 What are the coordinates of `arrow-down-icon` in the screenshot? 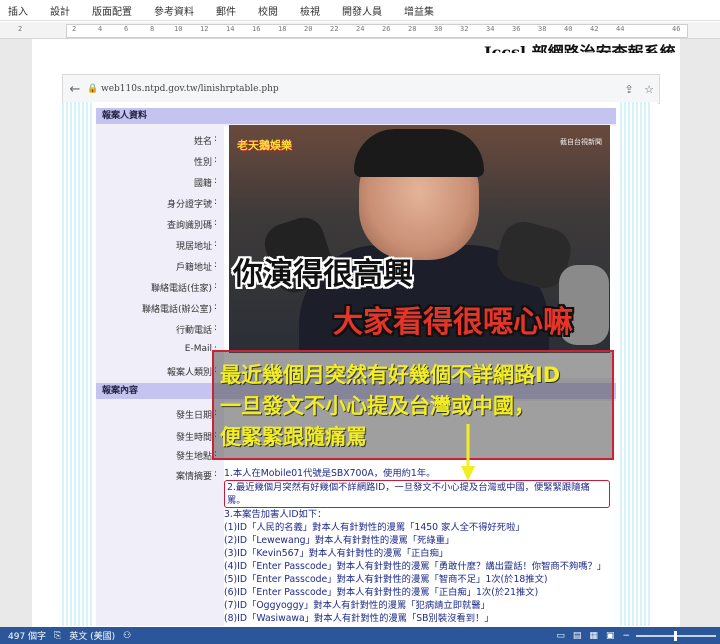 It's located at (468, 452).